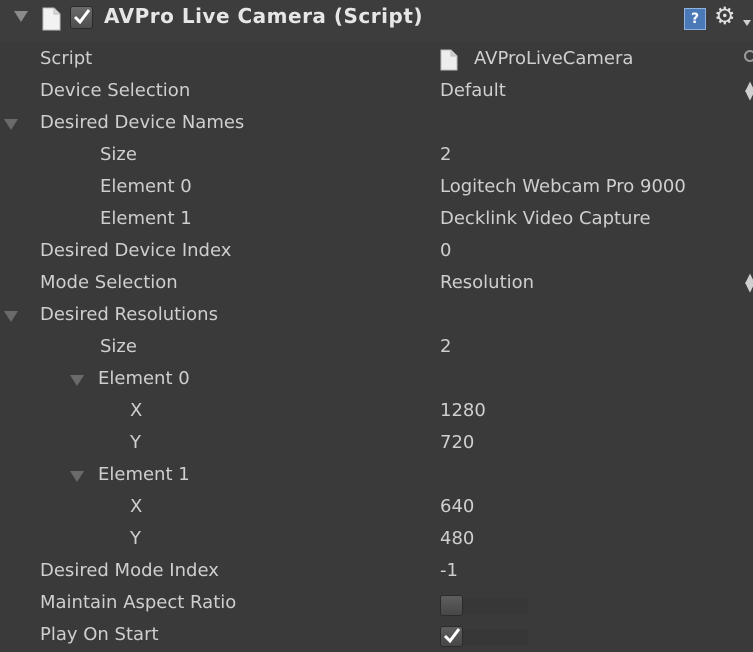 This screenshot has height=652, width=753. Describe the element at coordinates (376, 284) in the screenshot. I see `mode-selection-row: Mode Selection Resolution ▲ ▼` at that location.